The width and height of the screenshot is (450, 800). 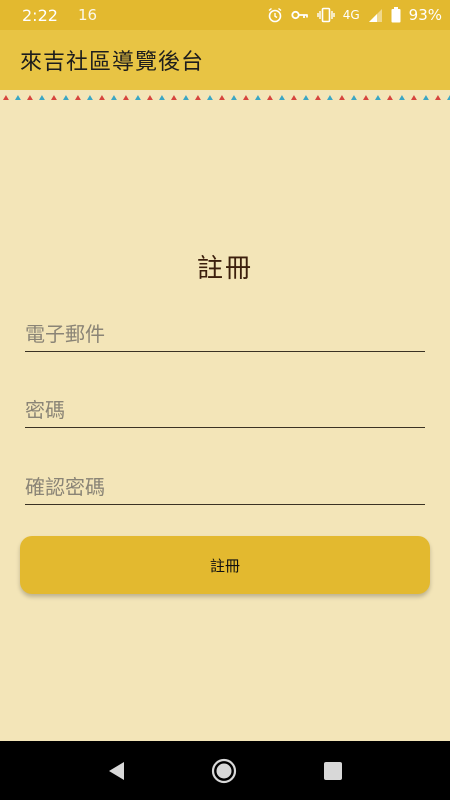 I want to click on key-icon, so click(x=300, y=15).